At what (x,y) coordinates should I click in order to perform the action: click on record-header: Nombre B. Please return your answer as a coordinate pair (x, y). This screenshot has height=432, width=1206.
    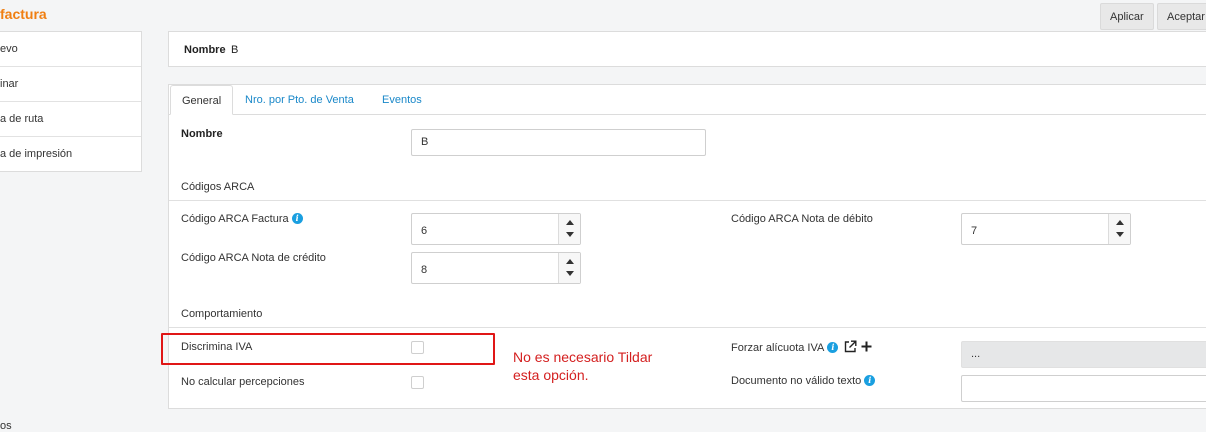
    Looking at the image, I should click on (687, 49).